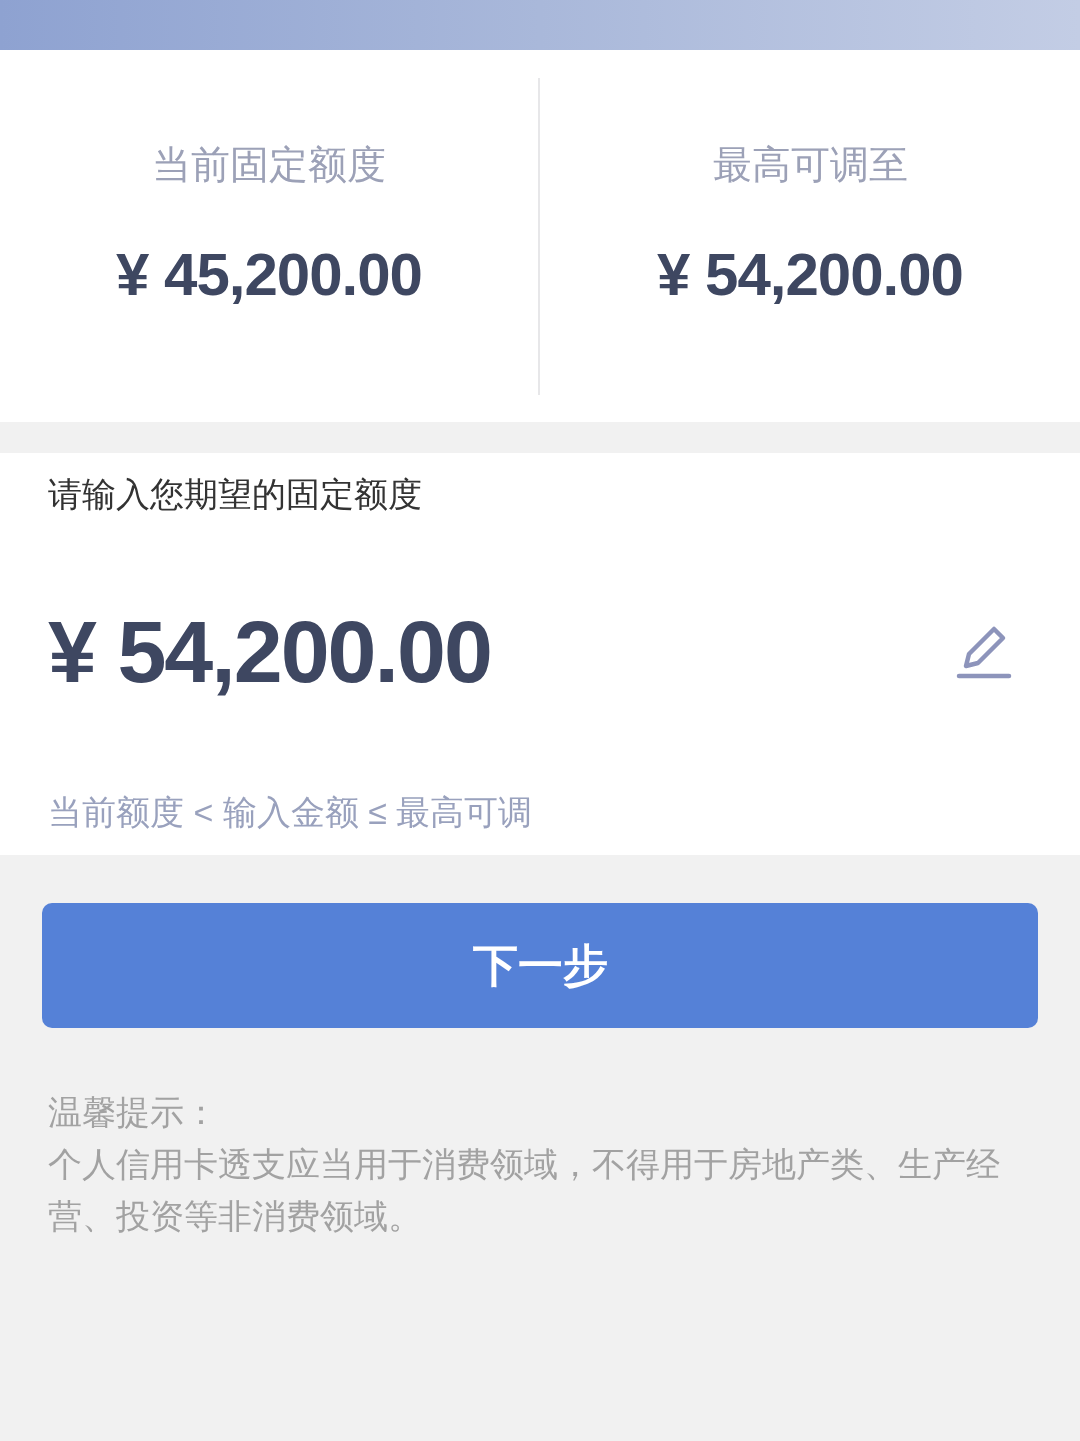 Image resolution: width=1080 pixels, height=1441 pixels. Describe the element at coordinates (810, 165) in the screenshot. I see `limit-label: 最高可调至` at that location.